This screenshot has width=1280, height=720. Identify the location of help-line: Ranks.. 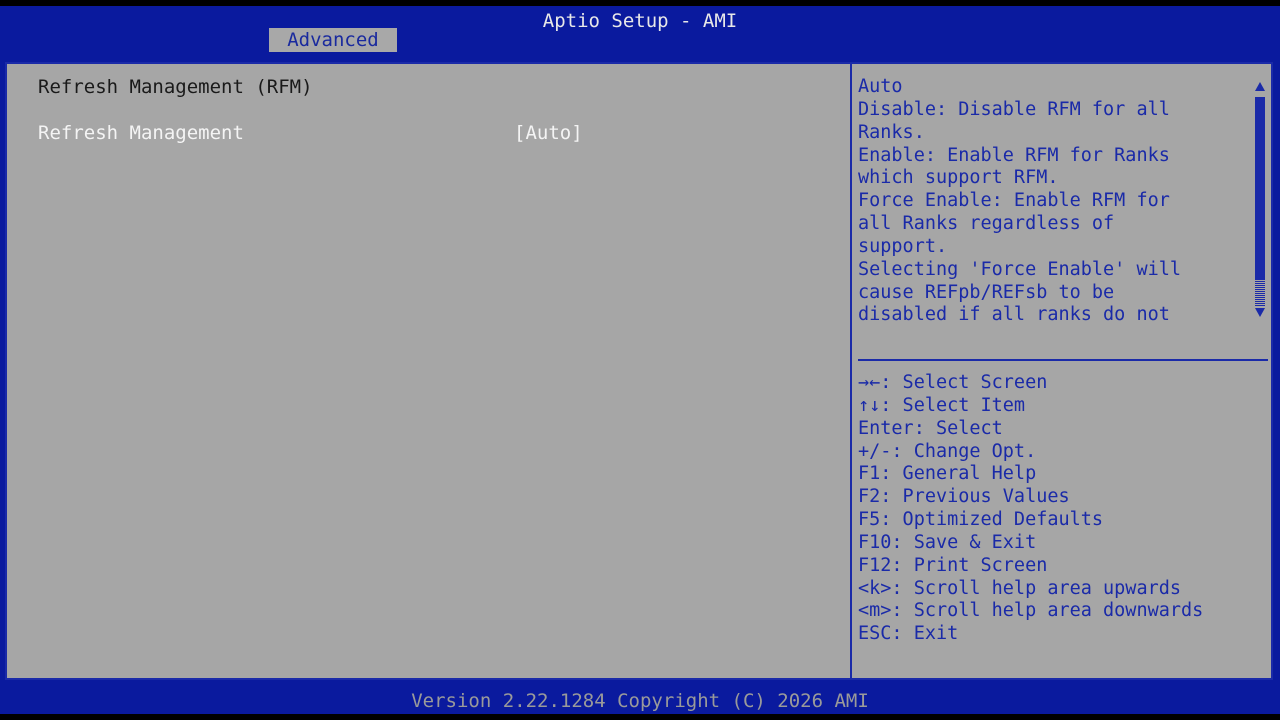
(891, 132).